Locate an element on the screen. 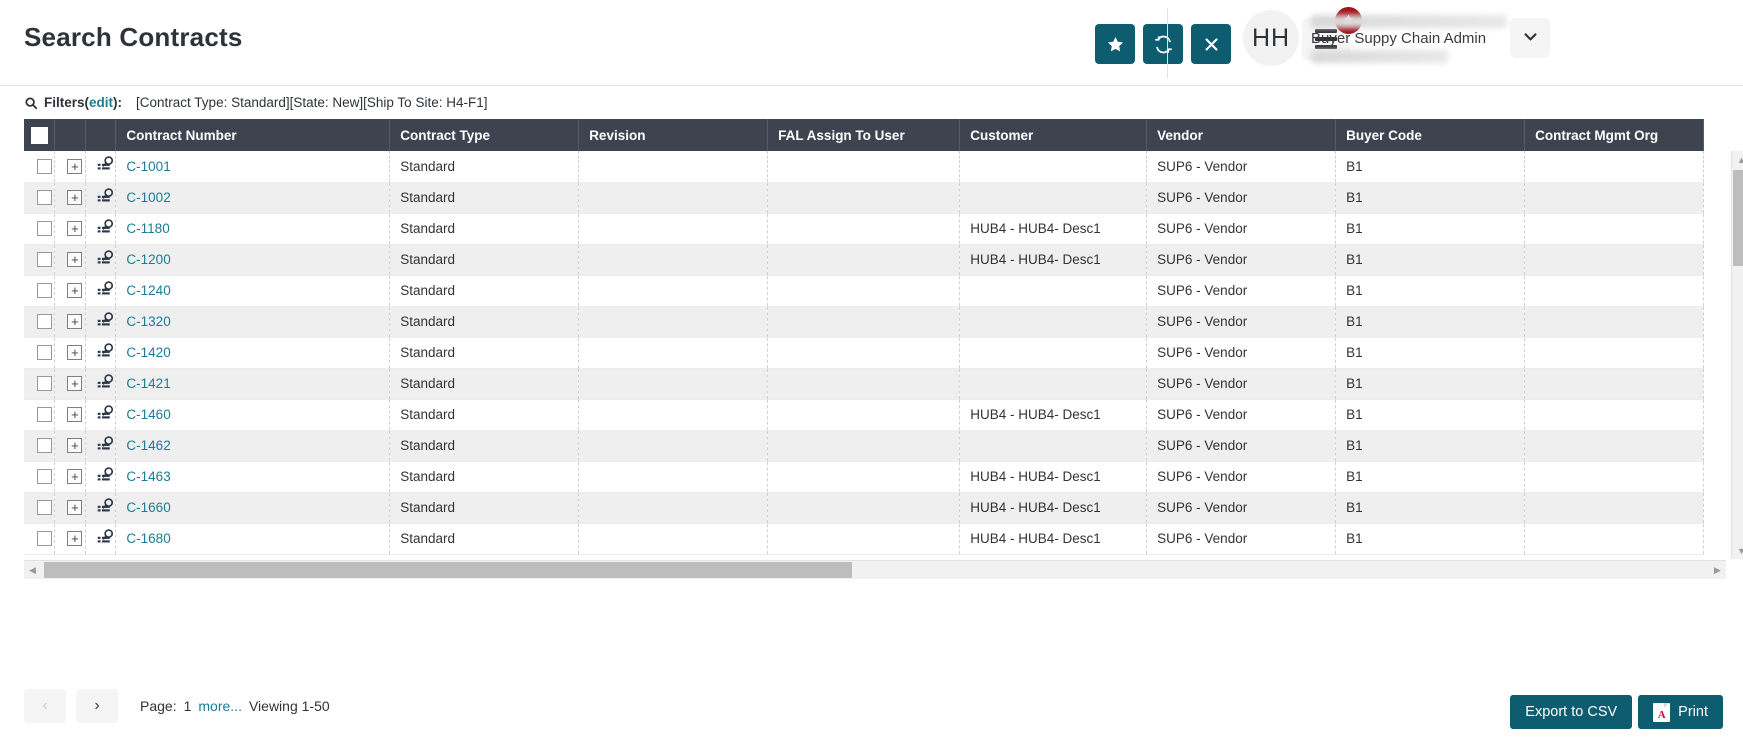  user-menu-toggle is located at coordinates (1530, 38).